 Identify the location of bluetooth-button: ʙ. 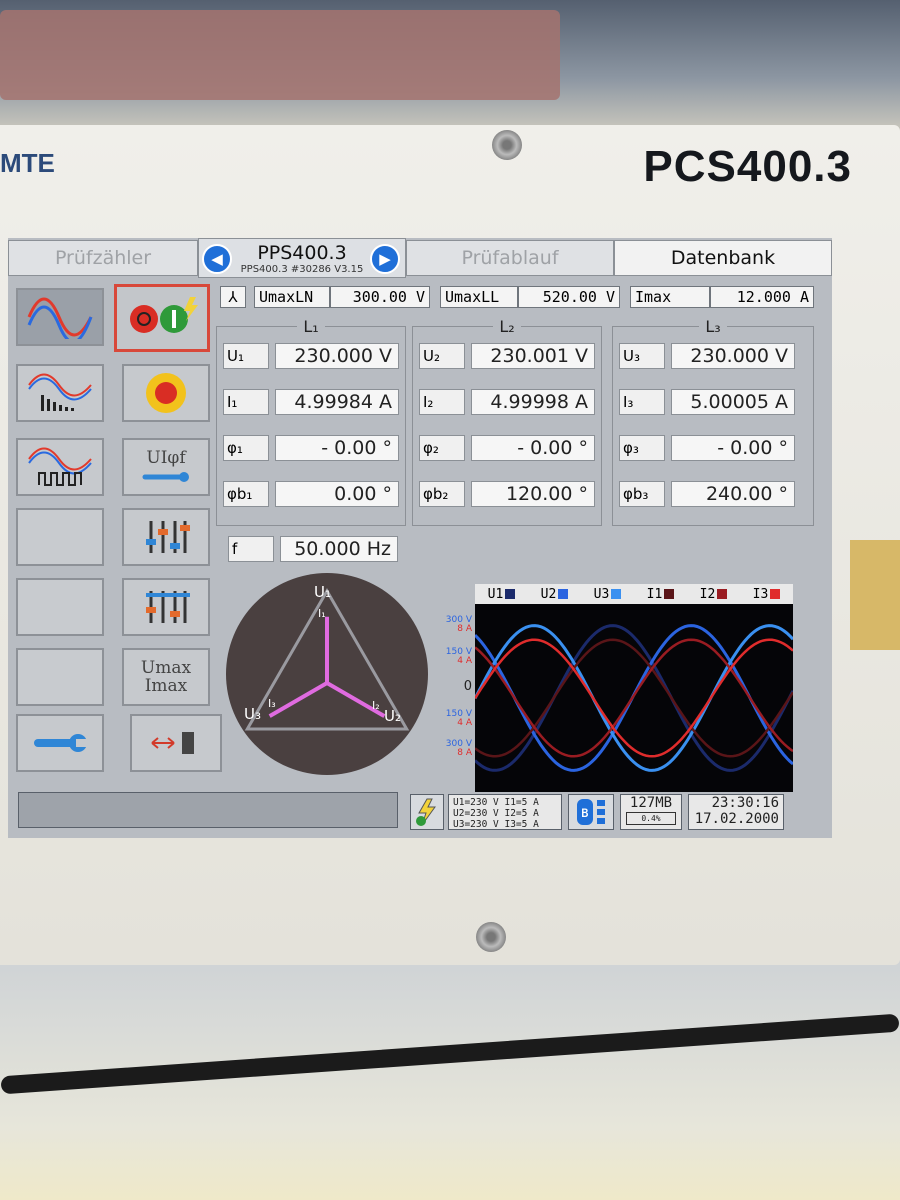
(591, 812).